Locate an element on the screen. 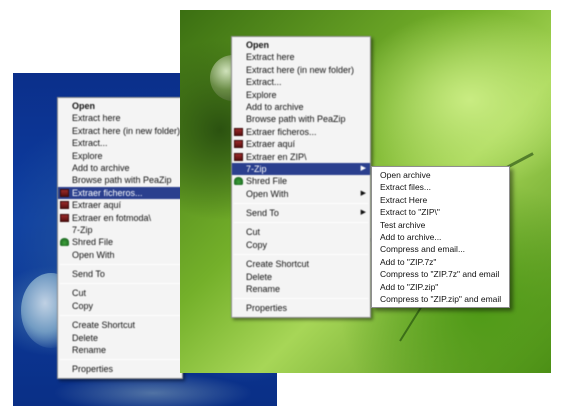  zip-submenu-item-compress-to-zip-zip-and-email: Compress to "ZIP.zip" and email is located at coordinates (440, 299).